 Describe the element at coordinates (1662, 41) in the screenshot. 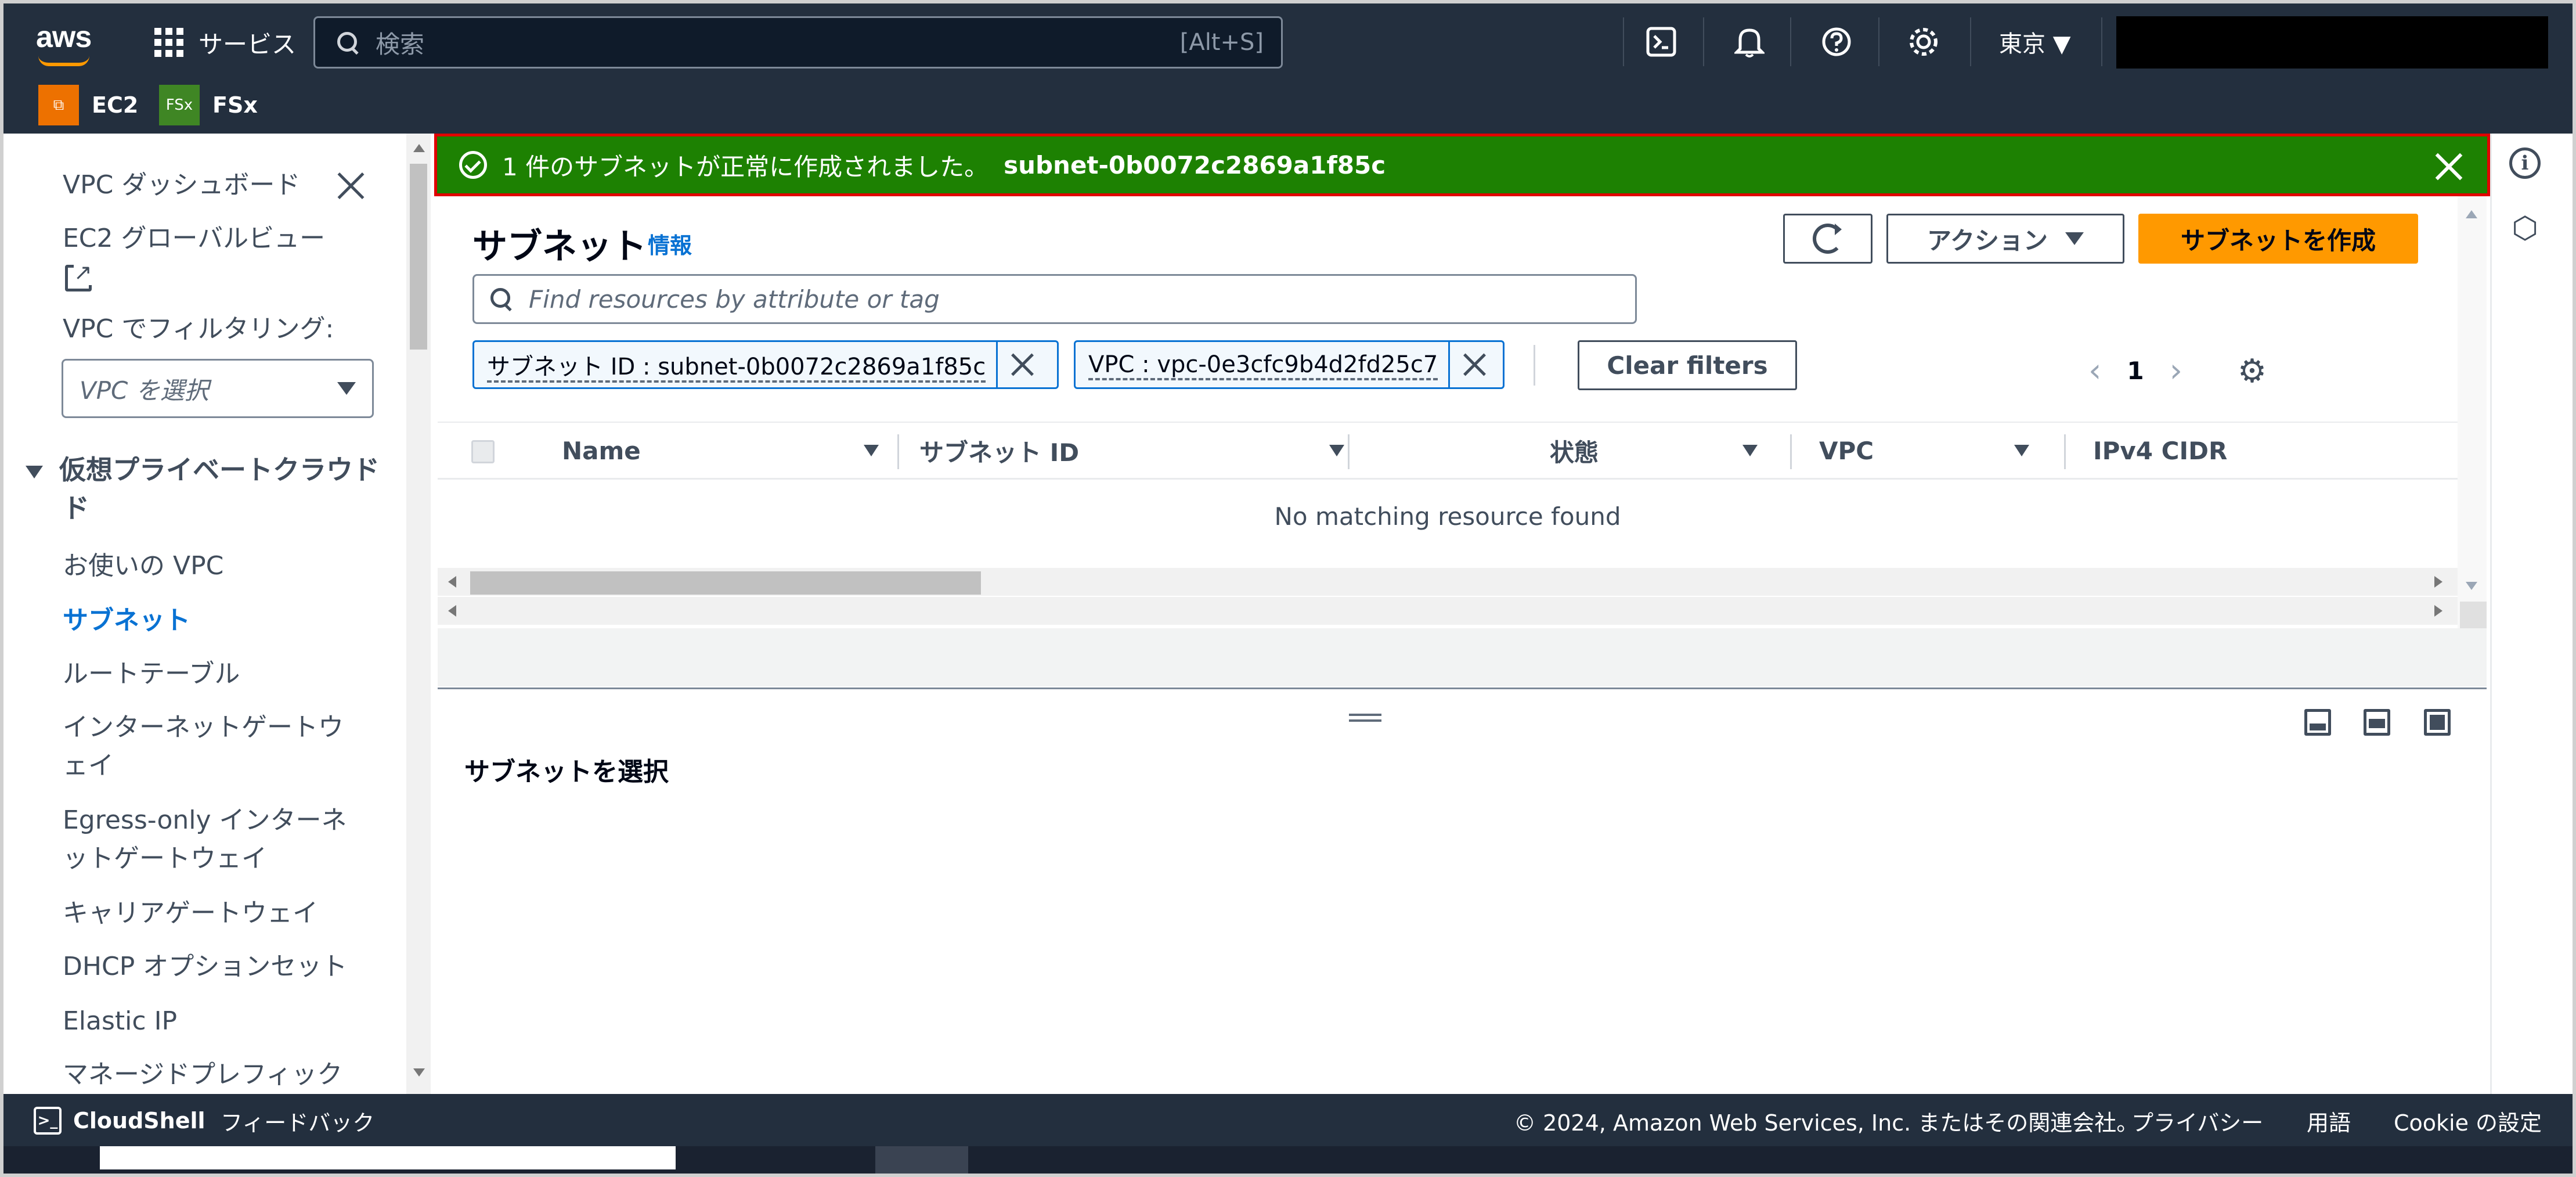

I see `cloudshell-icon` at that location.